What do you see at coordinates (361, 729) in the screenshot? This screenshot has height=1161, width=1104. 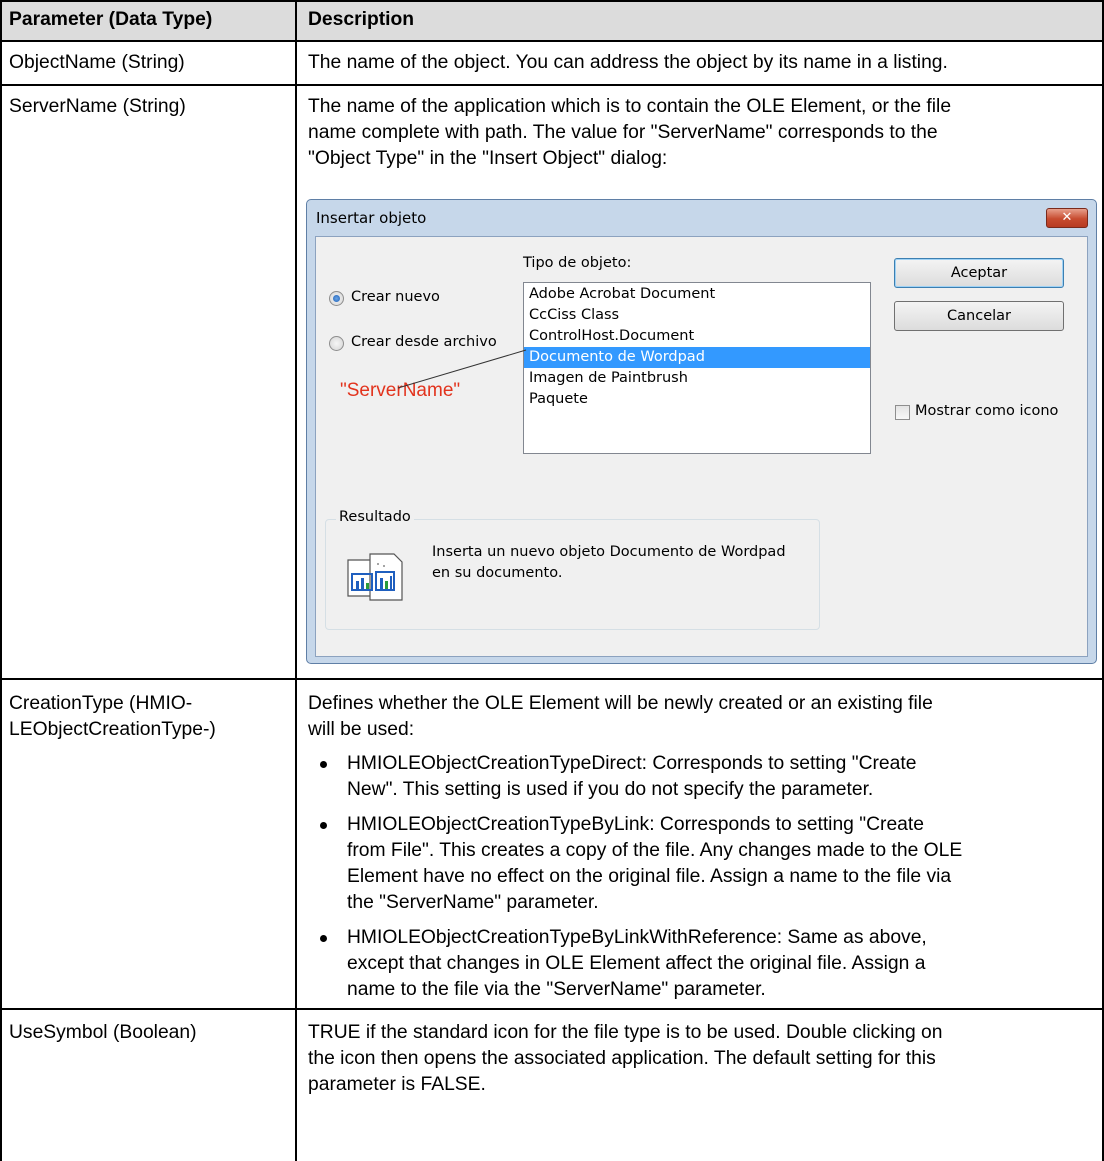 I see `param-description-line: will be used:` at bounding box center [361, 729].